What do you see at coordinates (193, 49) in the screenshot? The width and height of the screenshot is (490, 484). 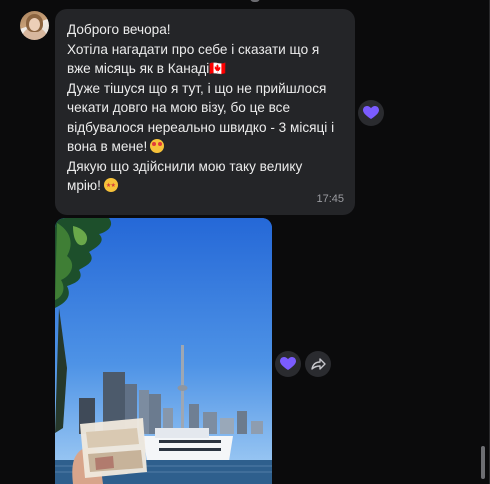 I see `message-line-2: Хотіла нагадати про себе і сказати що я` at bounding box center [193, 49].